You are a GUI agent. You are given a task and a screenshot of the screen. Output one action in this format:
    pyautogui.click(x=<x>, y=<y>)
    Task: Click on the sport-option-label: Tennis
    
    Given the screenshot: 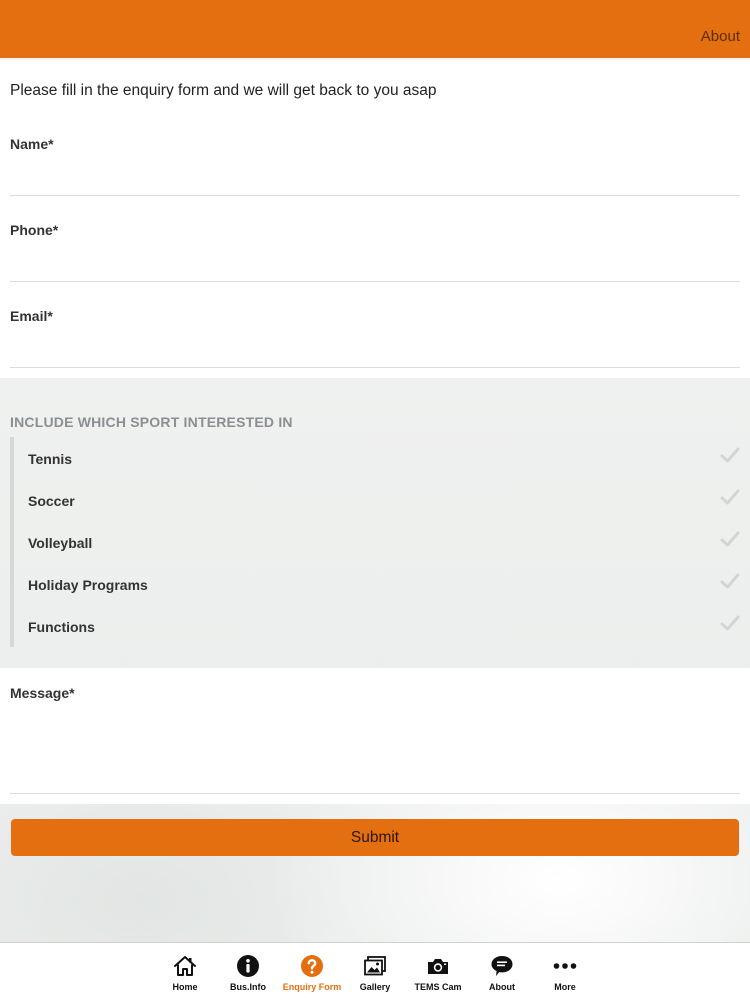 What is the action you would take?
    pyautogui.click(x=50, y=459)
    